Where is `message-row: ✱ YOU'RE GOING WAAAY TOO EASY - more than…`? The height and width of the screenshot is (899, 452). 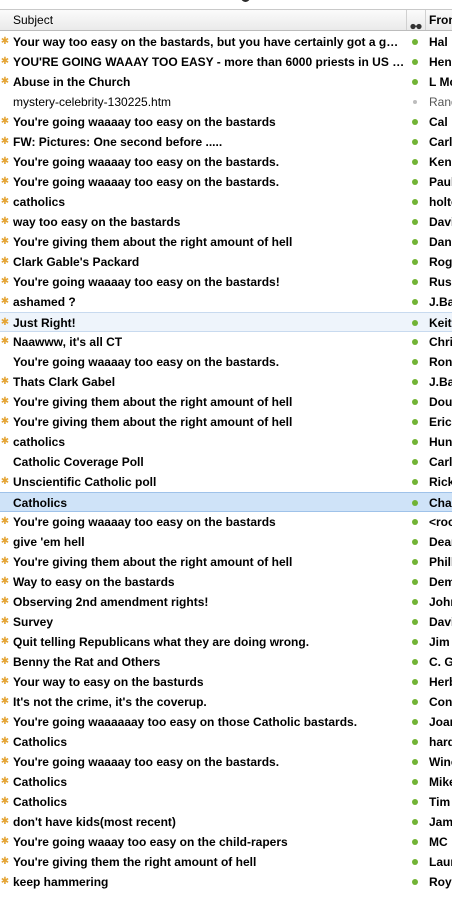 message-row: ✱ YOU'RE GOING WAAAY TOO EASY - more than… is located at coordinates (226, 62).